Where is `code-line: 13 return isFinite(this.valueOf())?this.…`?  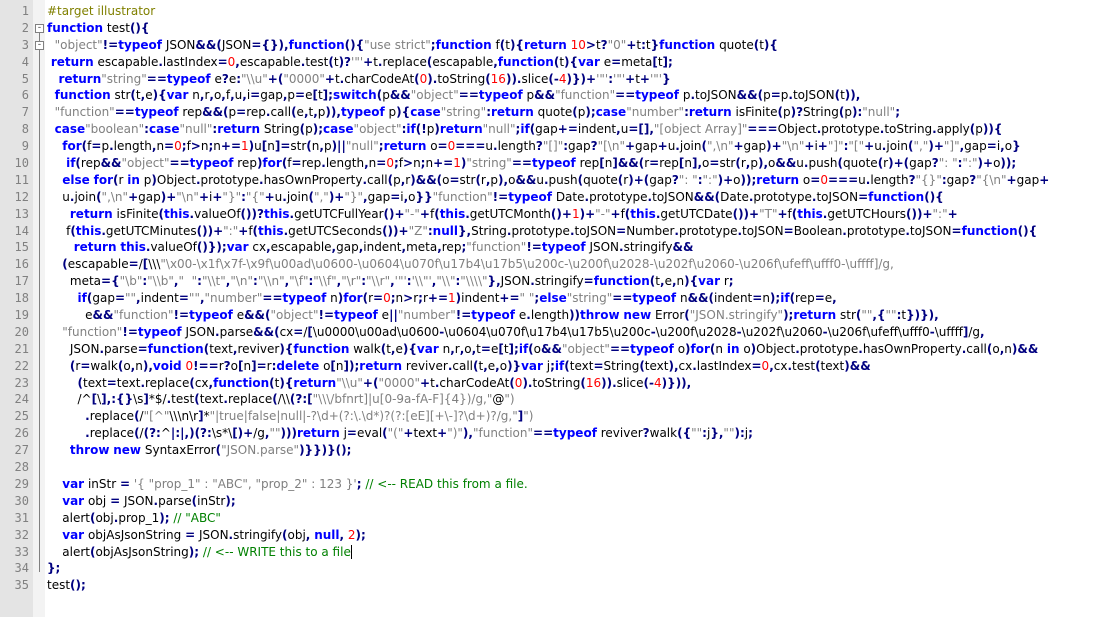
code-line: 13 return isFinite(this.valueOf())?this.… is located at coordinates (548, 214).